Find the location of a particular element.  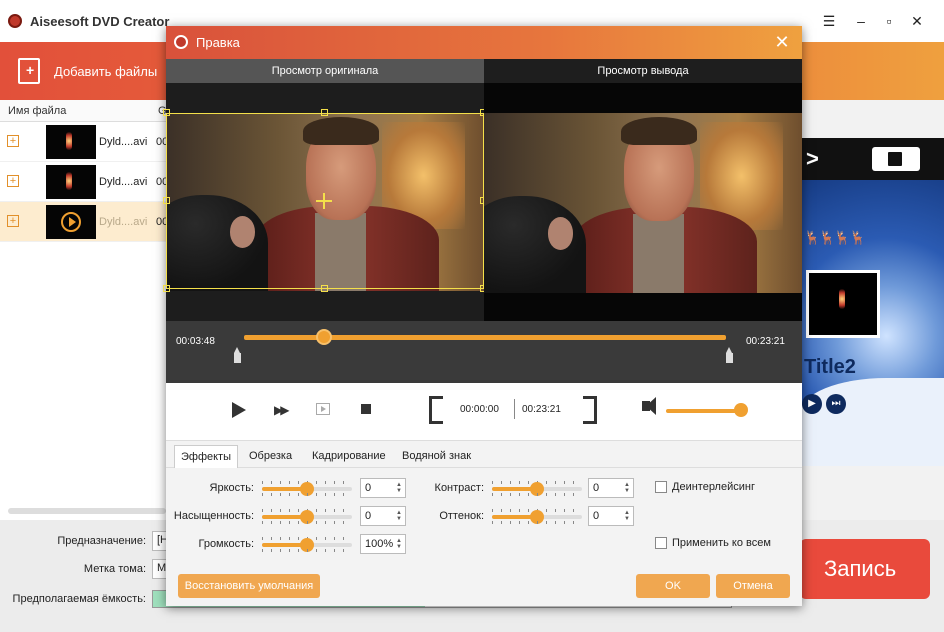

tab-crop: Кадрирование is located at coordinates (349, 456).